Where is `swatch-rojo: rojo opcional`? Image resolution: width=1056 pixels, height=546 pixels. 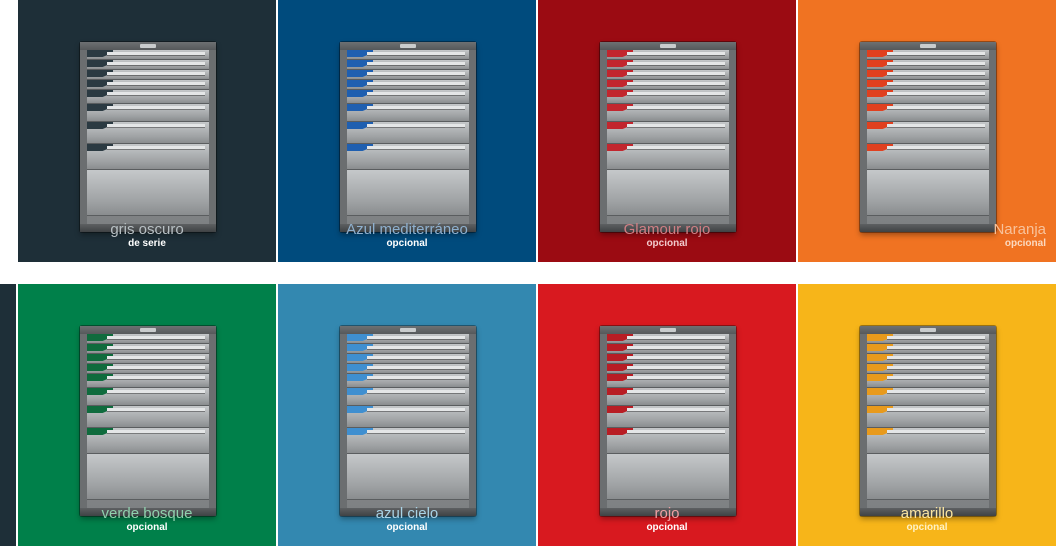 swatch-rojo: rojo opcional is located at coordinates (667, 415).